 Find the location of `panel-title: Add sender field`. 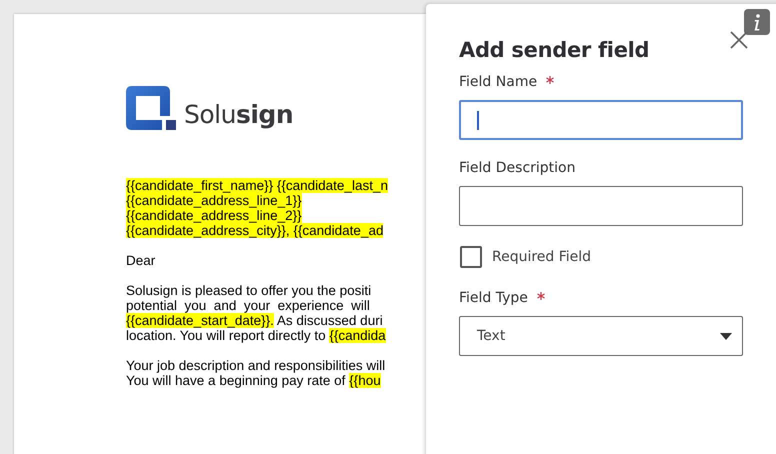

panel-title: Add sender field is located at coordinates (554, 50).